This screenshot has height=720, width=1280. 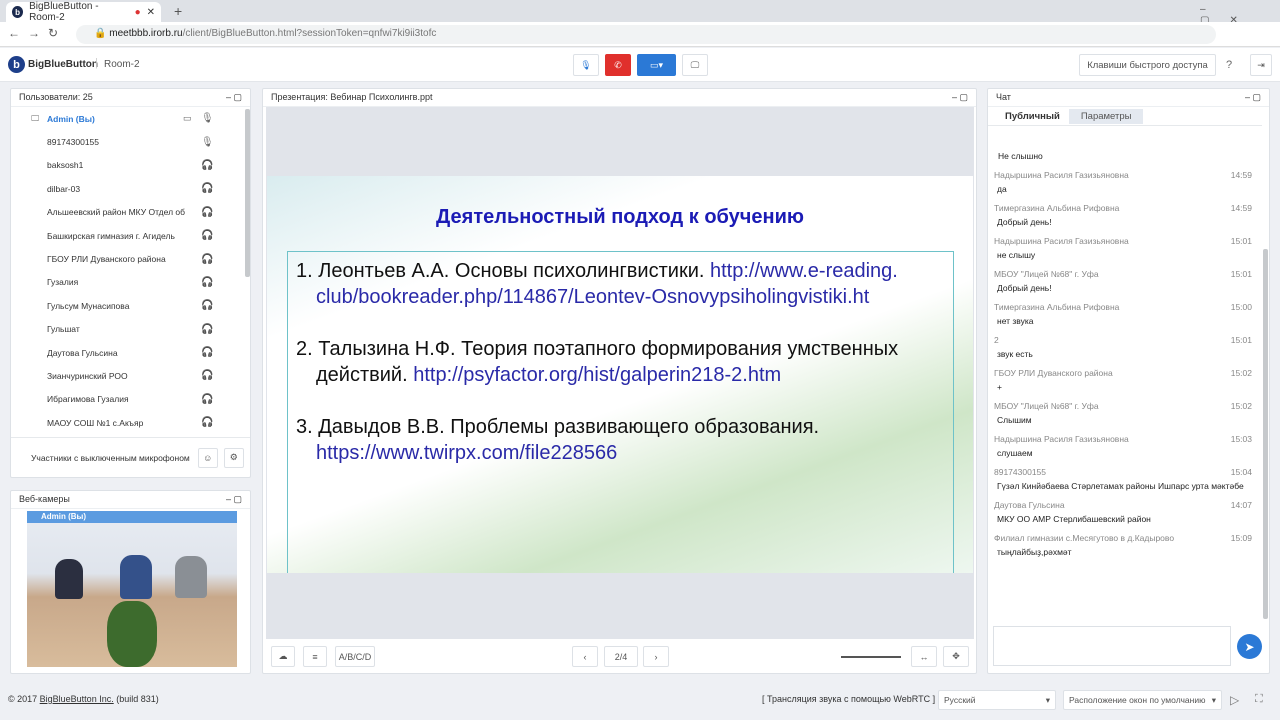 I want to click on shortcuts-button: Клавиши быстрого доступа, so click(x=1147, y=65).